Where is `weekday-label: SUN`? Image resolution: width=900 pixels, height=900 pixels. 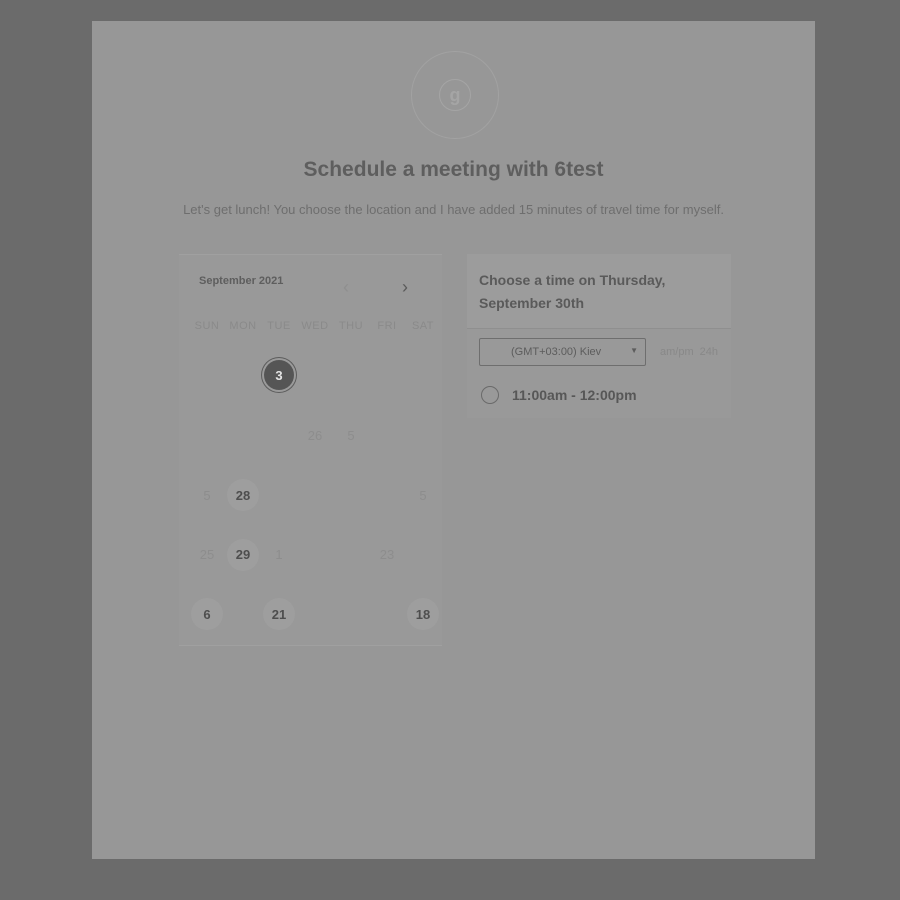 weekday-label: SUN is located at coordinates (207, 326).